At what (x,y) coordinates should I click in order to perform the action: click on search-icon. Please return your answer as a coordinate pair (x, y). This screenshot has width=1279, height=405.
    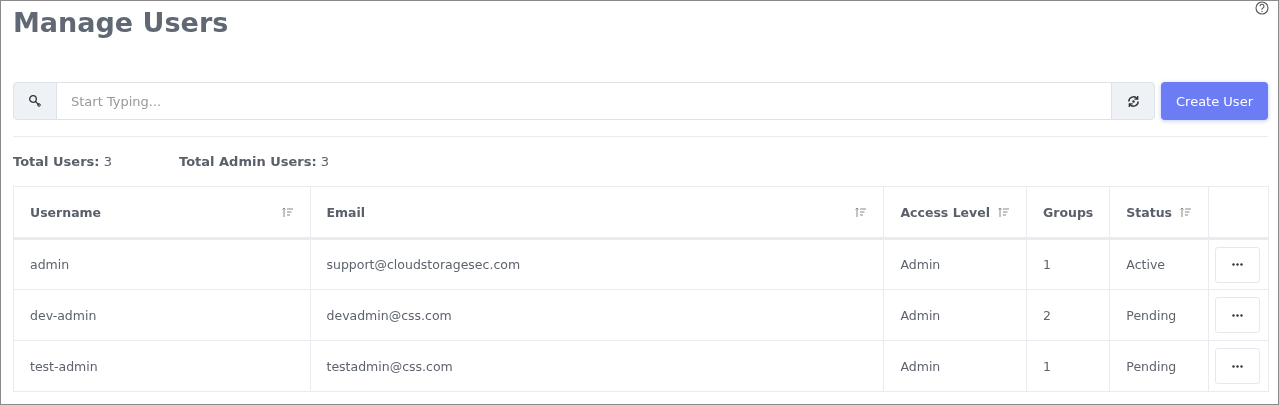
    Looking at the image, I should click on (35, 101).